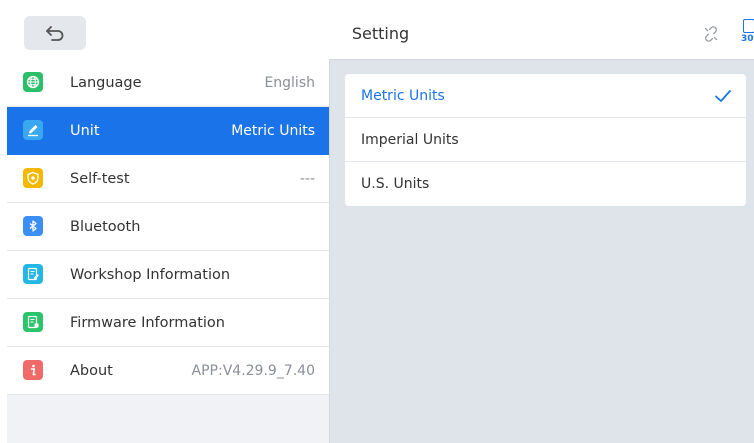  What do you see at coordinates (100, 179) in the screenshot?
I see `sidebar-item-label: Self-test` at bounding box center [100, 179].